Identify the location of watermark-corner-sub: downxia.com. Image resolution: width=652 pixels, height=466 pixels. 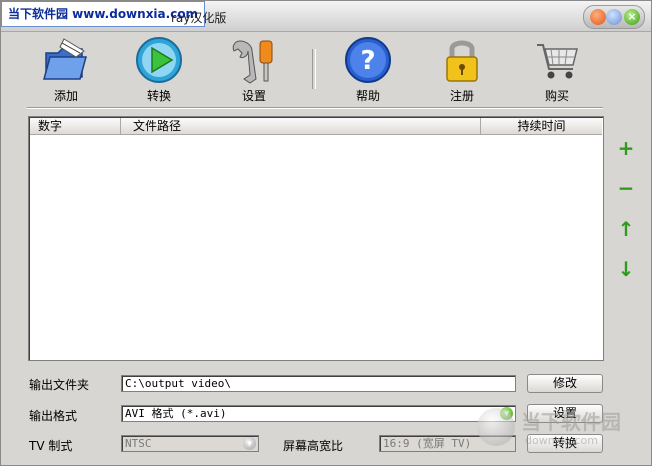
(561, 440).